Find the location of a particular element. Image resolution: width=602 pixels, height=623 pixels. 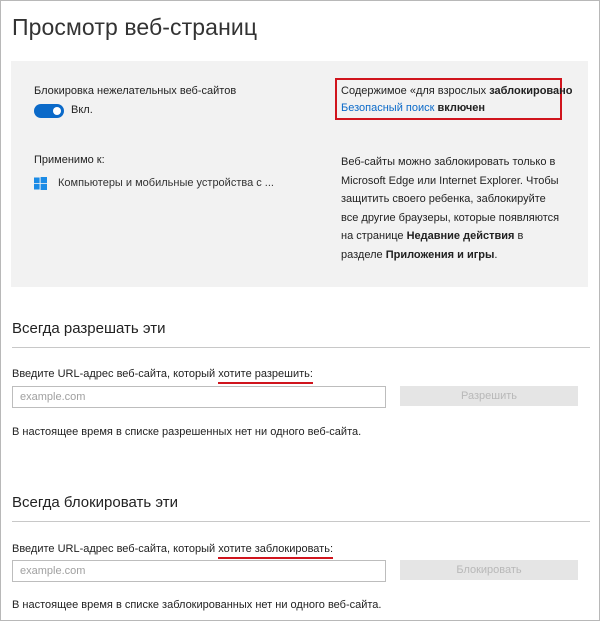

block-sites-toggle is located at coordinates (49, 111).